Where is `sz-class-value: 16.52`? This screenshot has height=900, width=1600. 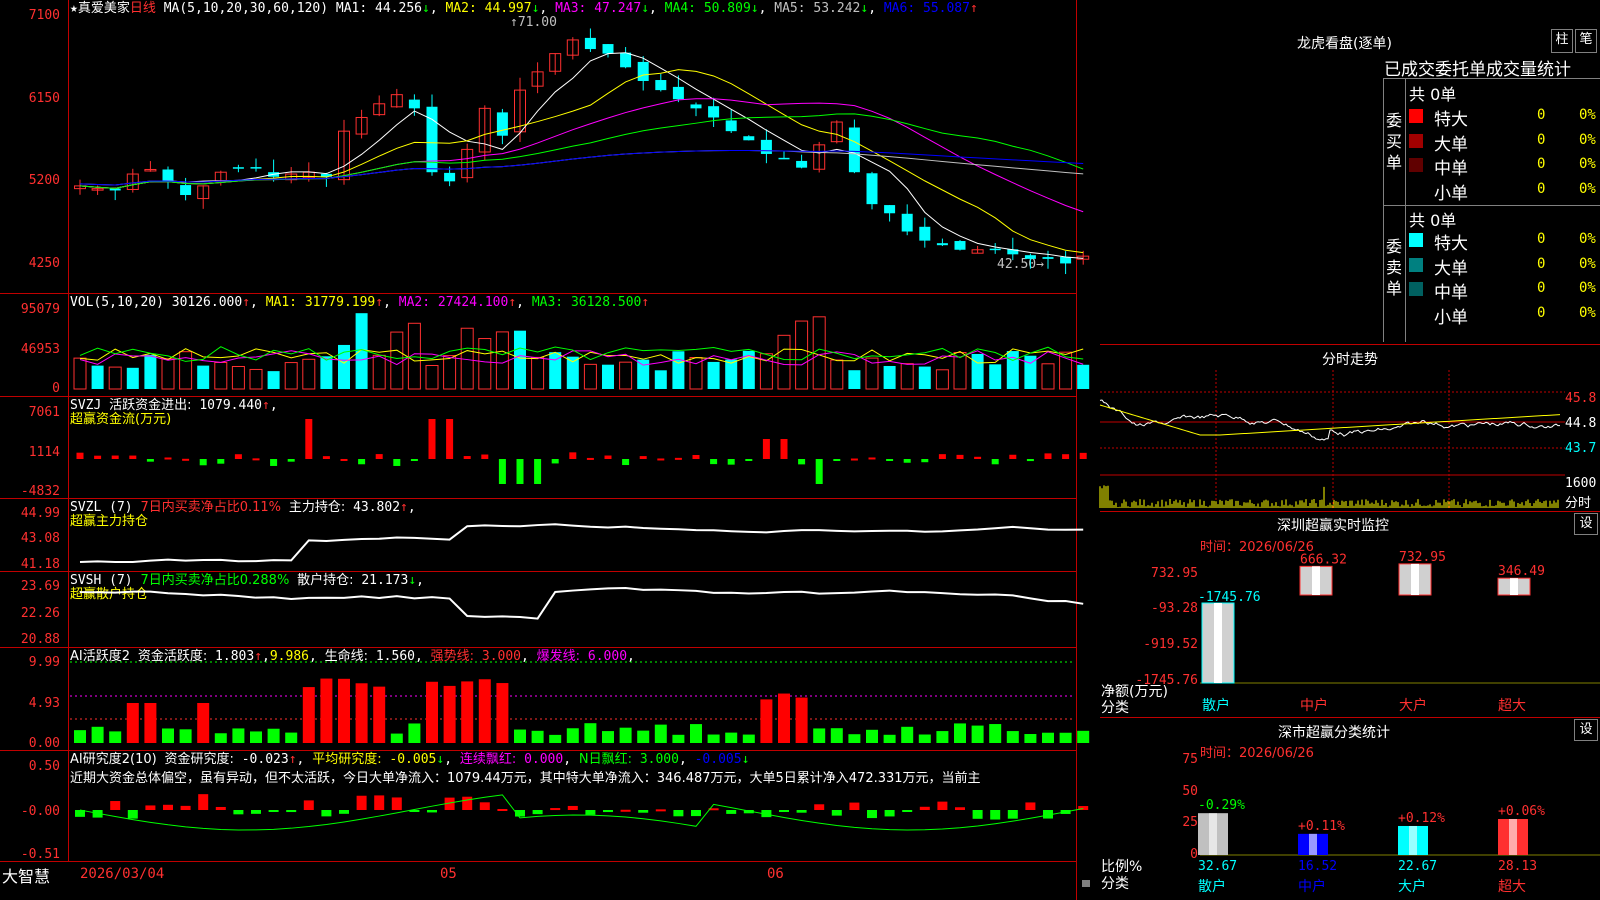
sz-class-value: 16.52 is located at coordinates (1317, 866).